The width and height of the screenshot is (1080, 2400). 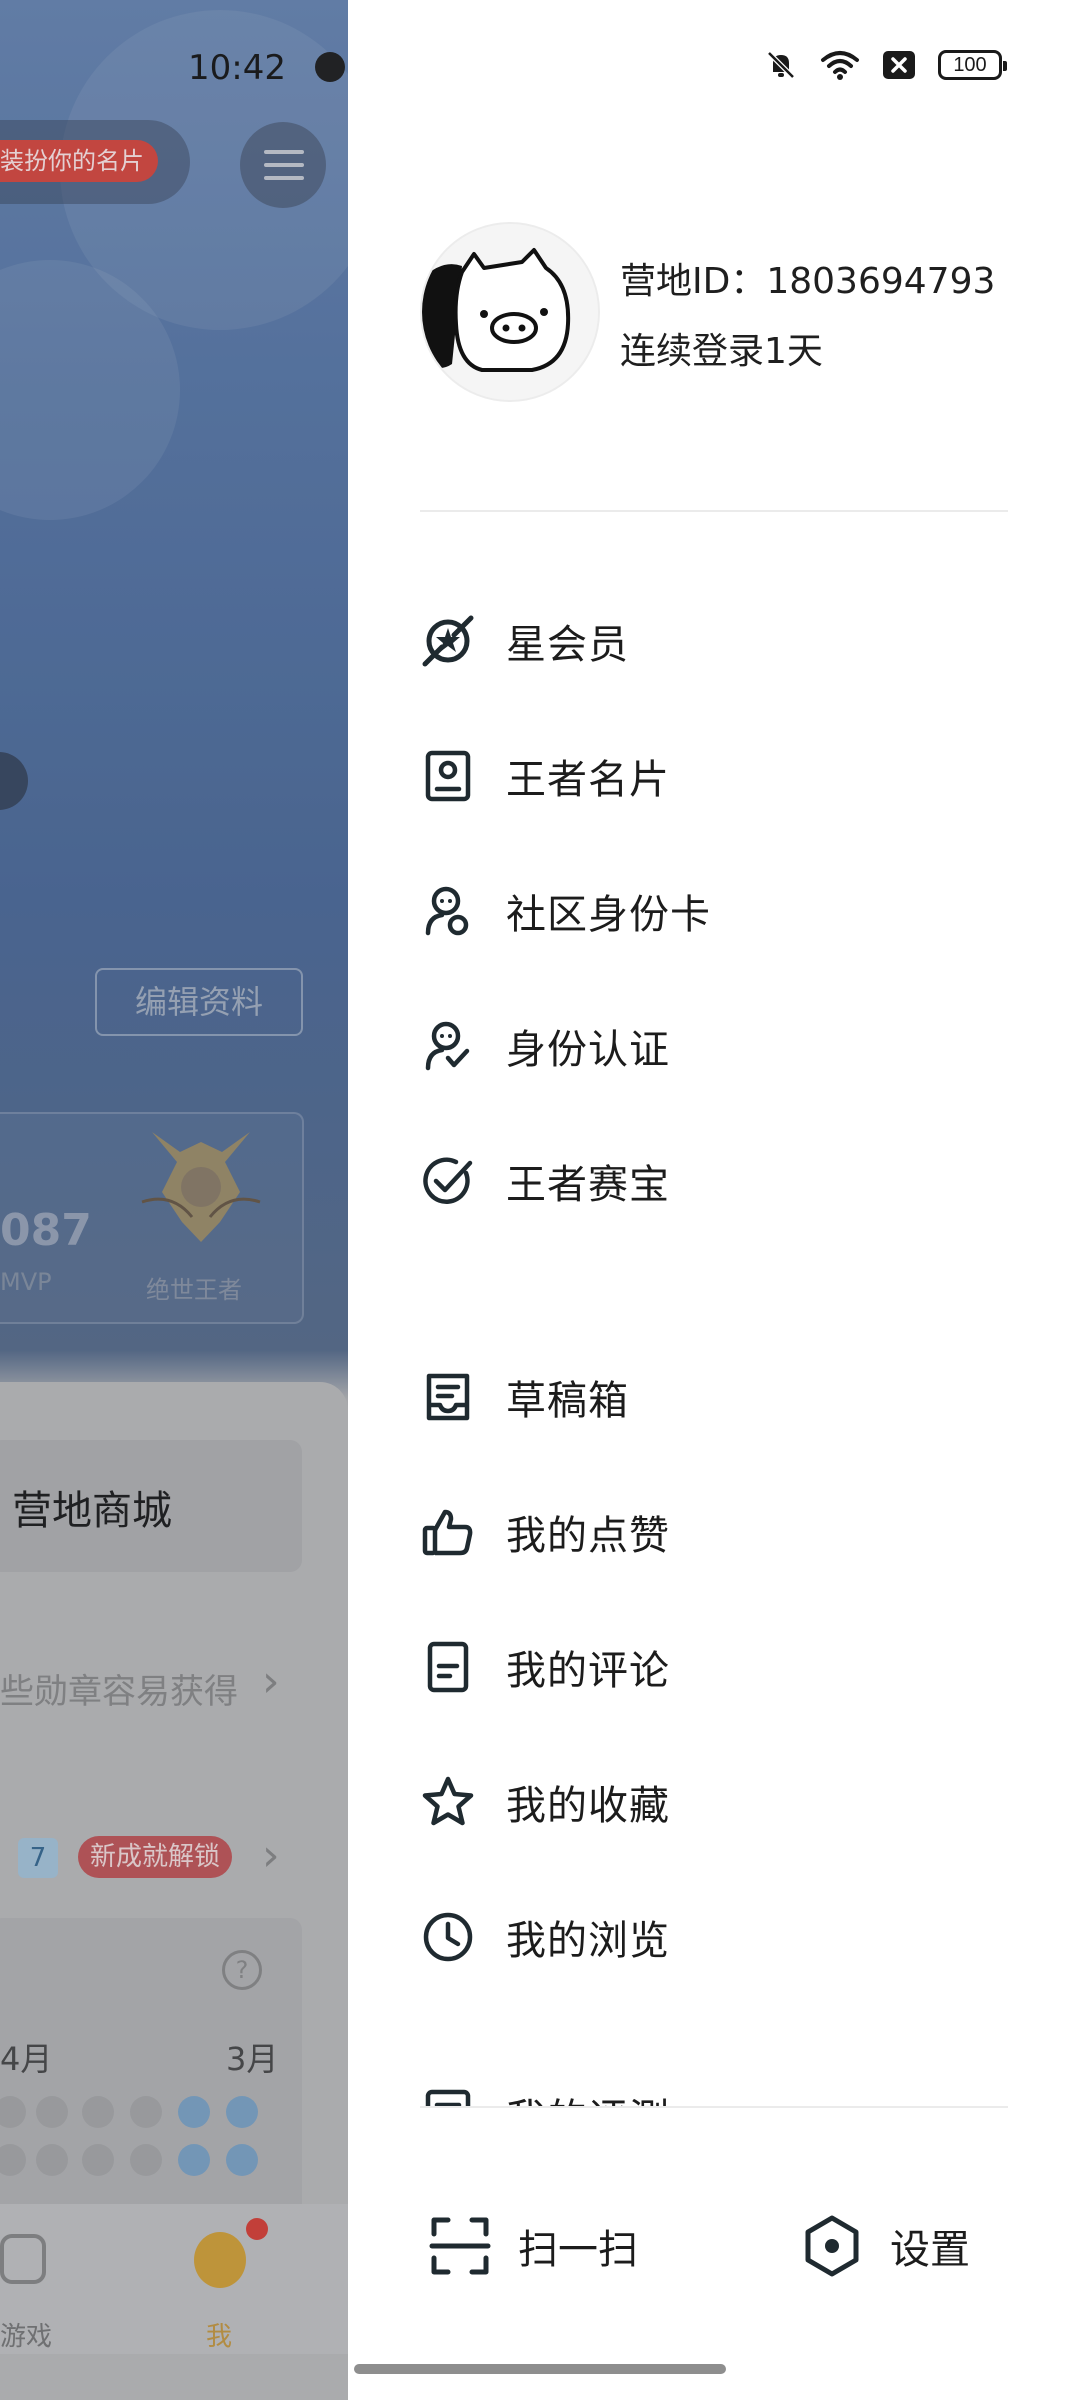 What do you see at coordinates (588, 1941) in the screenshot?
I see `menu-label: 我的浏览` at bounding box center [588, 1941].